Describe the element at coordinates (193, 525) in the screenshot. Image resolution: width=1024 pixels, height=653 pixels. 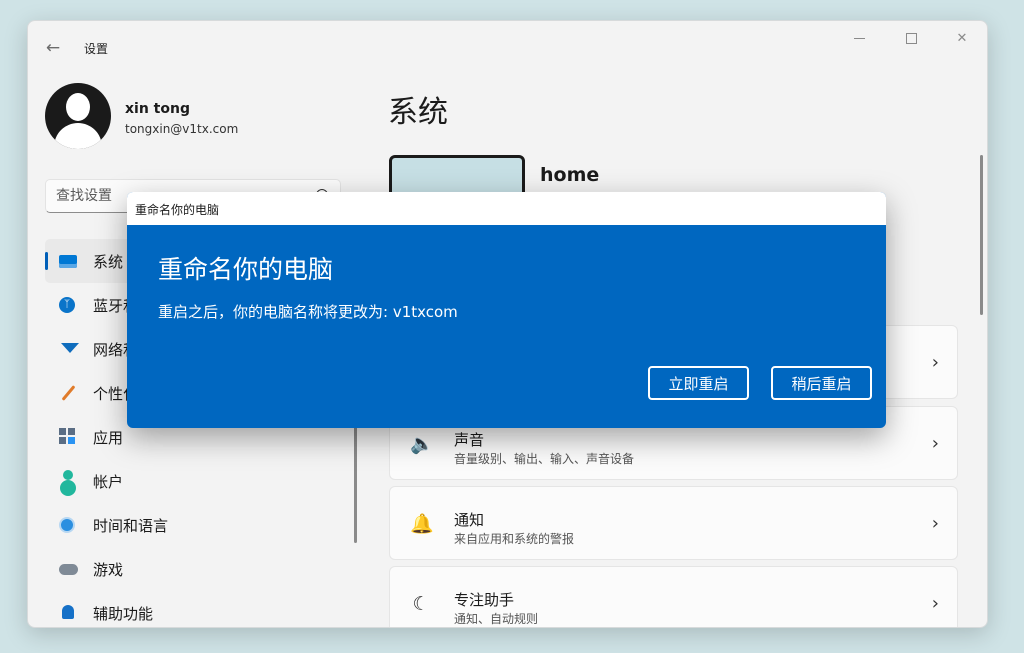
I see `sidebar-item-time-language: 时间和语言` at that location.